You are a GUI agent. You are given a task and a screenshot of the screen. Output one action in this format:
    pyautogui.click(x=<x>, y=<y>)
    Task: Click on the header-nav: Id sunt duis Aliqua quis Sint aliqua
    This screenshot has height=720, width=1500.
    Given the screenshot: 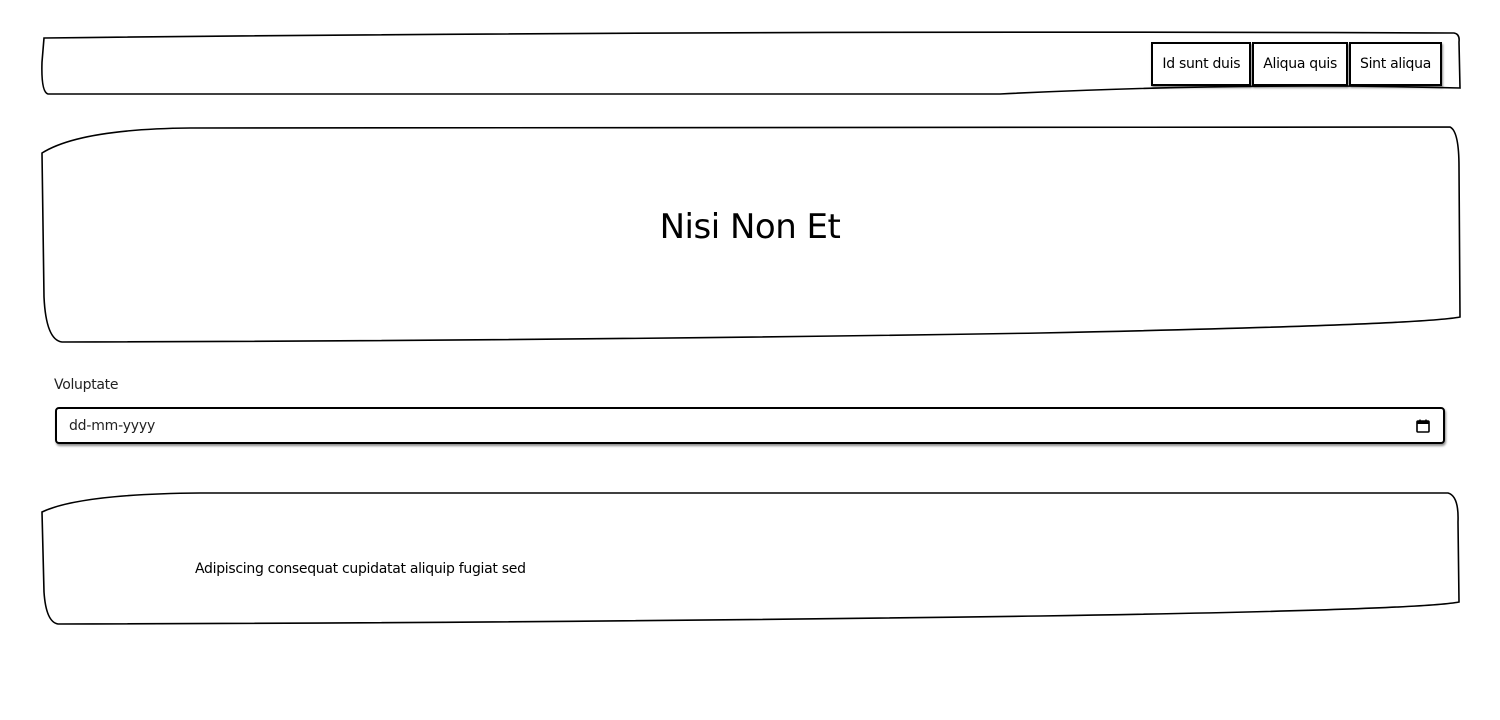 What is the action you would take?
    pyautogui.click(x=1296, y=64)
    